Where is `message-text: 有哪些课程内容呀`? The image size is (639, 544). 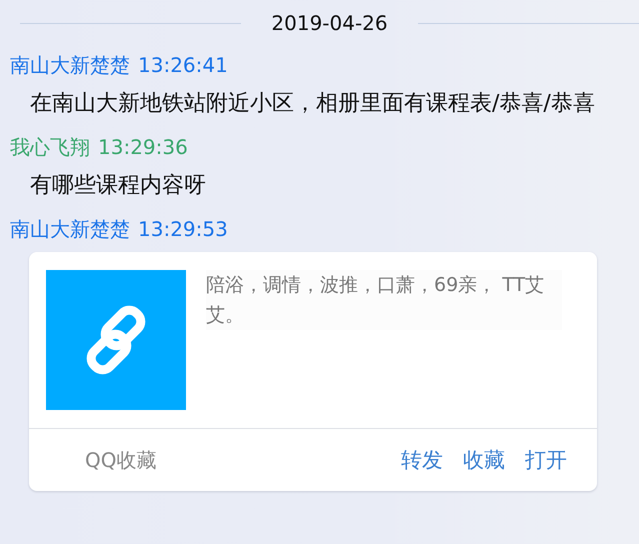 message-text: 有哪些课程内容呀 is located at coordinates (118, 186).